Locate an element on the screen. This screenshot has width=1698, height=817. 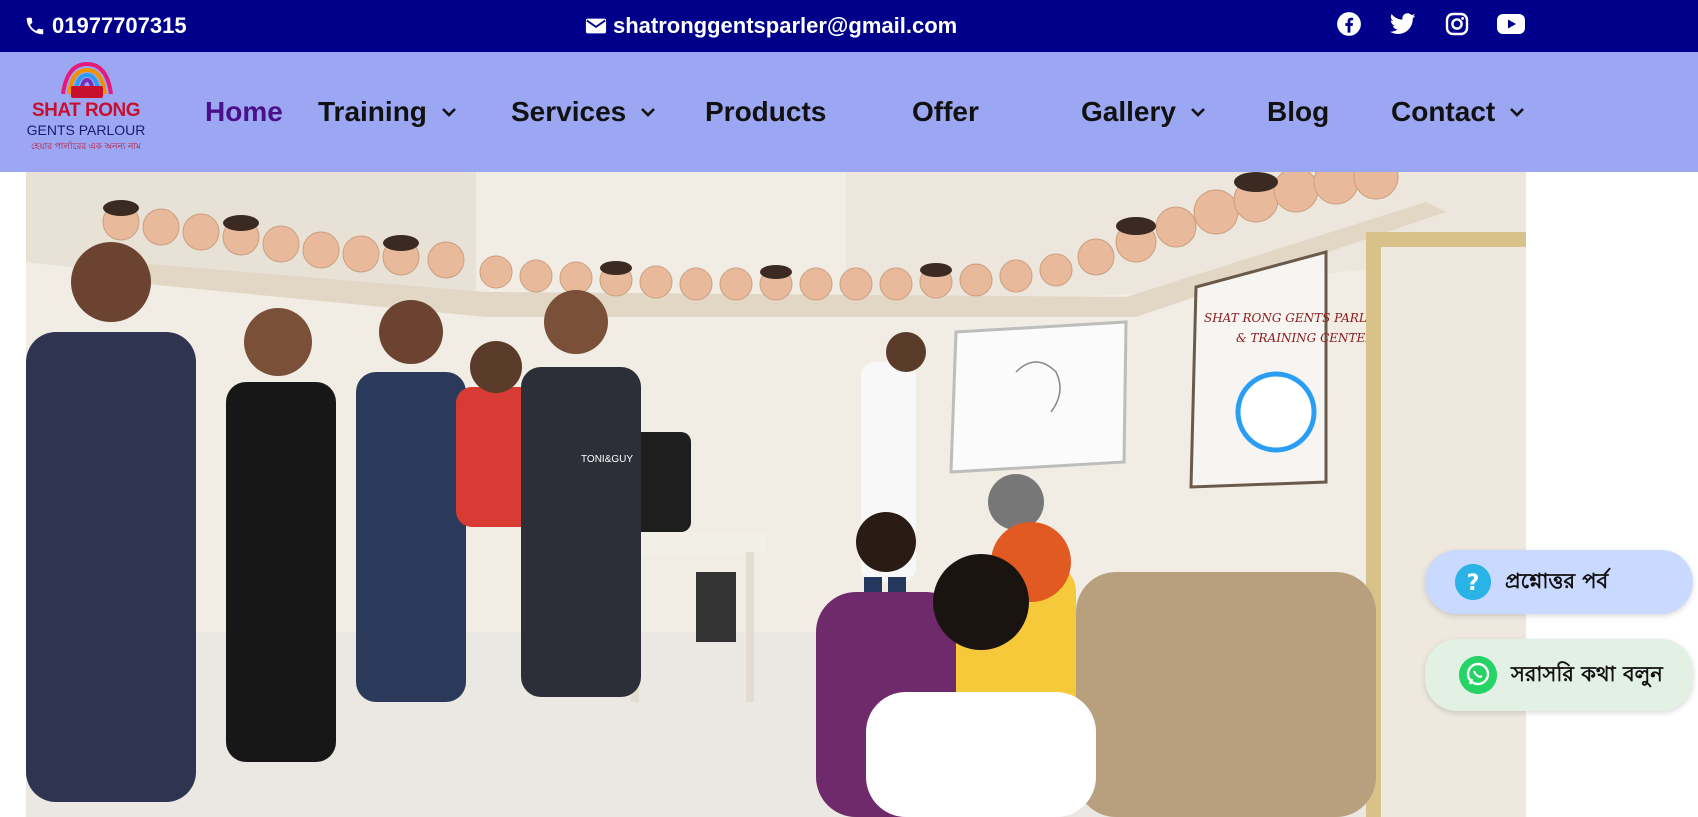
nav-services-label: Services is located at coordinates (569, 111).